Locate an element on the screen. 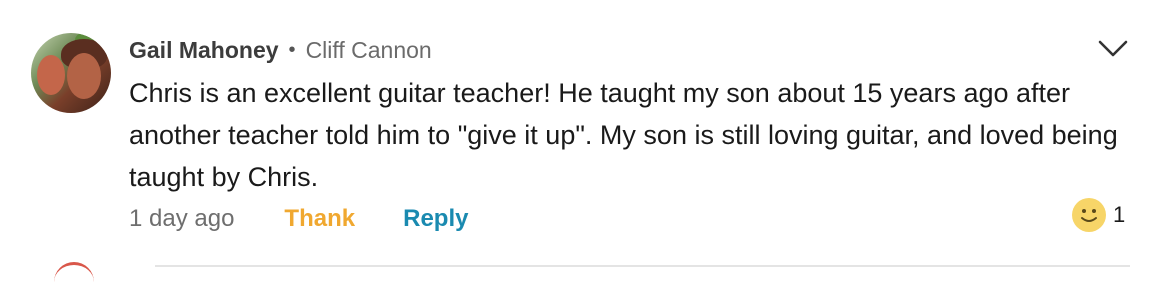 The width and height of the screenshot is (1158, 302). avatar is located at coordinates (71, 73).